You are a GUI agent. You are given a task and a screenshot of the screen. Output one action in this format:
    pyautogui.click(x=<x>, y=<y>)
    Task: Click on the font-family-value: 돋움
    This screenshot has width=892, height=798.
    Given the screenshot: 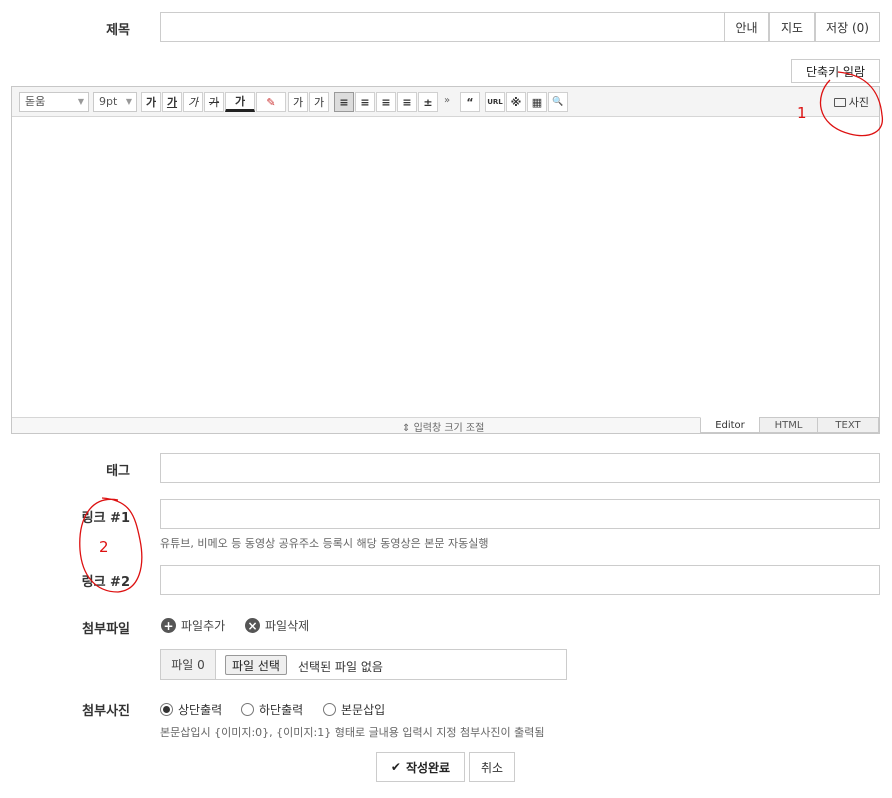 What is the action you would take?
    pyautogui.click(x=35, y=101)
    